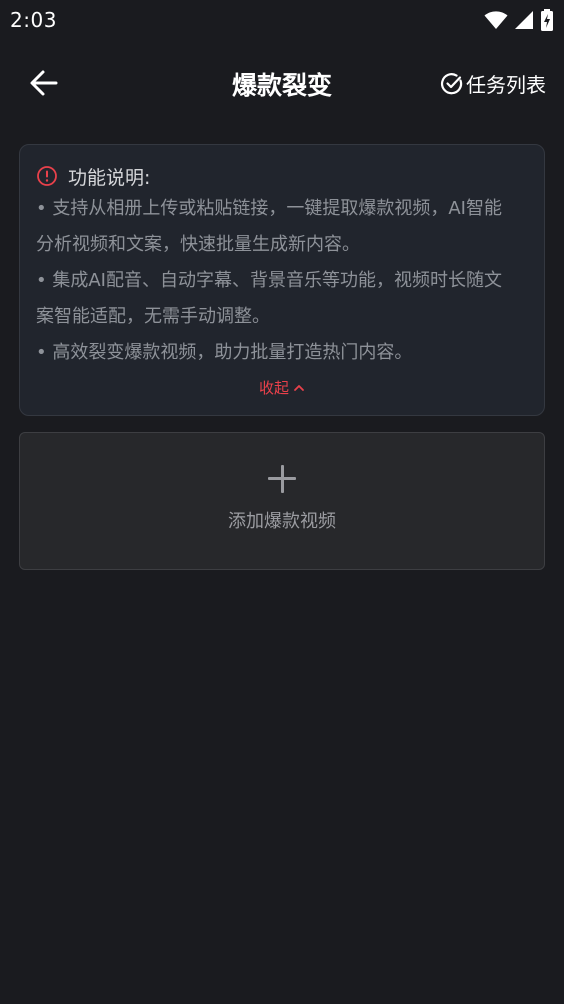 This screenshot has width=564, height=1004. I want to click on plus-icon, so click(282, 479).